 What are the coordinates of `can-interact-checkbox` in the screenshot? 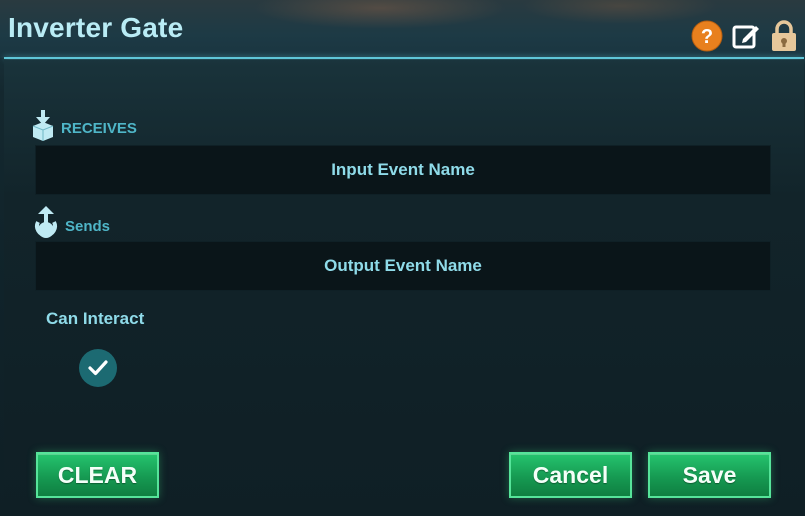 It's located at (98, 368).